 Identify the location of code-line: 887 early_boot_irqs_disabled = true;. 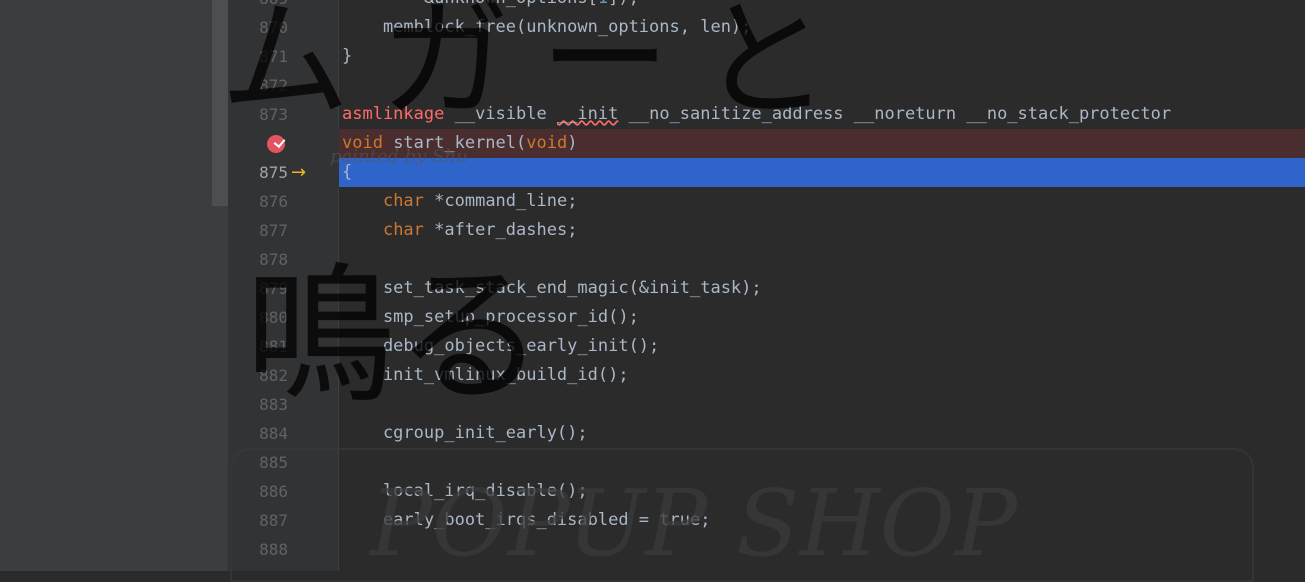
(766, 520).